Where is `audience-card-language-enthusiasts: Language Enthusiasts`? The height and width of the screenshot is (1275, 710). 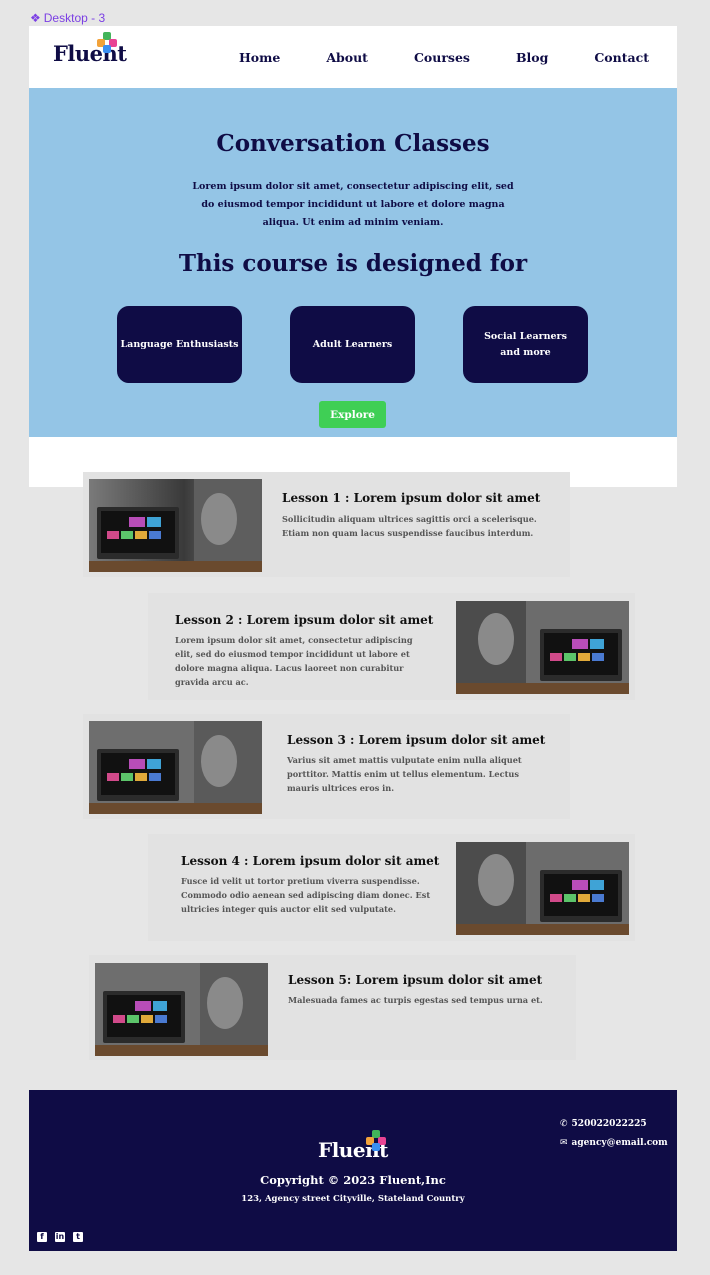
audience-card-language-enthusiasts: Language Enthusiasts is located at coordinates (179, 344).